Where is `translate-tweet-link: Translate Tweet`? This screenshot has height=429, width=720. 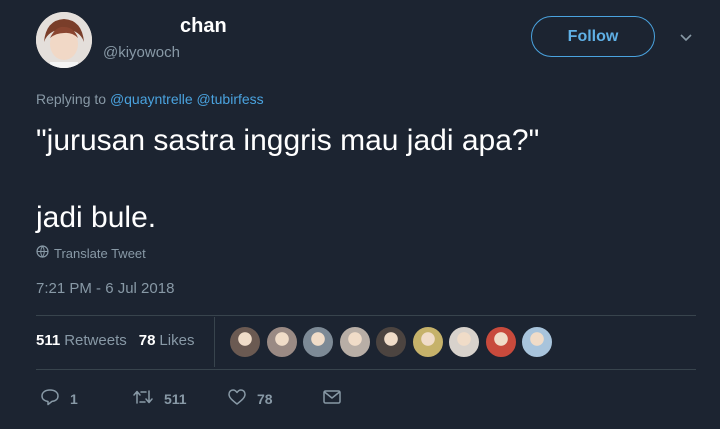 translate-tweet-link: Translate Tweet is located at coordinates (91, 253).